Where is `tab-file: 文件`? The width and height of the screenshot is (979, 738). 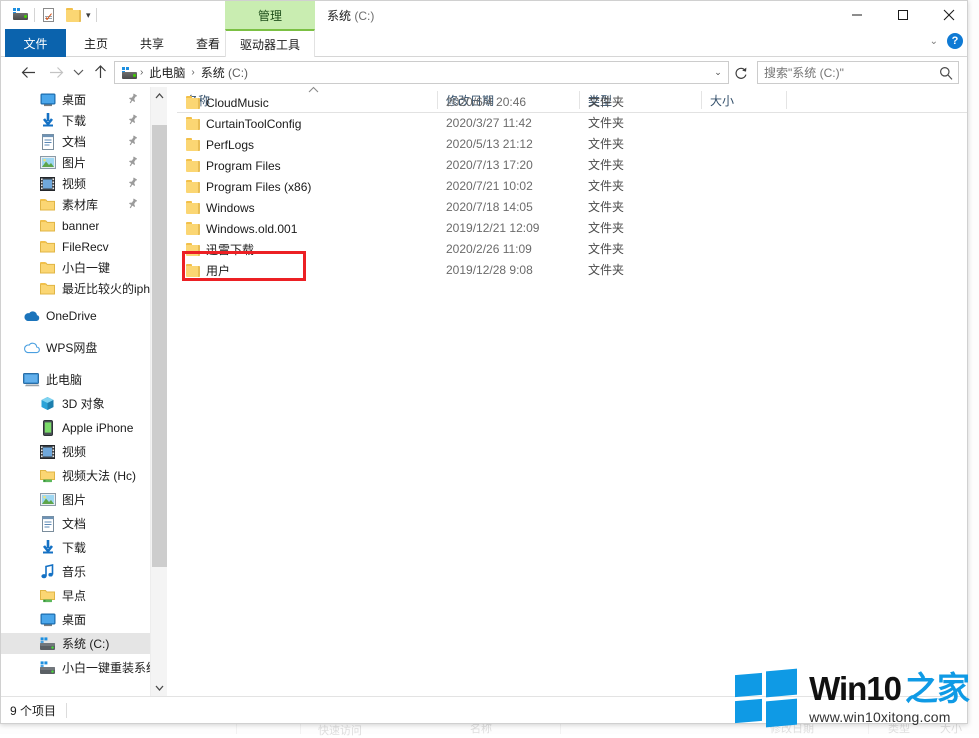
tab-file: 文件 is located at coordinates (35, 43).